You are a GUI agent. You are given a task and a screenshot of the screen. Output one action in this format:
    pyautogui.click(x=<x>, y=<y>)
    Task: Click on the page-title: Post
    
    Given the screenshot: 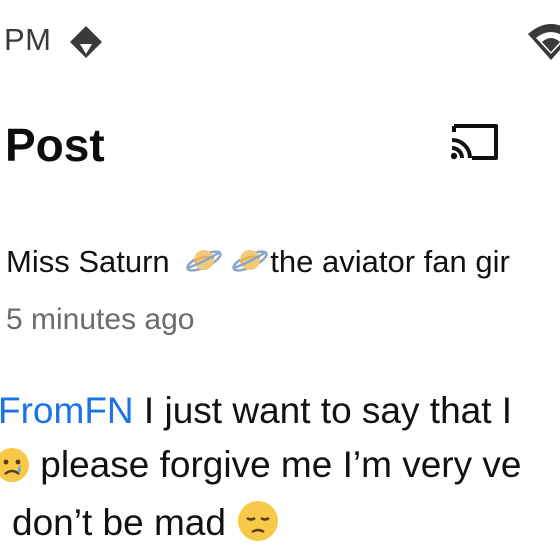 What is the action you would take?
    pyautogui.click(x=55, y=145)
    